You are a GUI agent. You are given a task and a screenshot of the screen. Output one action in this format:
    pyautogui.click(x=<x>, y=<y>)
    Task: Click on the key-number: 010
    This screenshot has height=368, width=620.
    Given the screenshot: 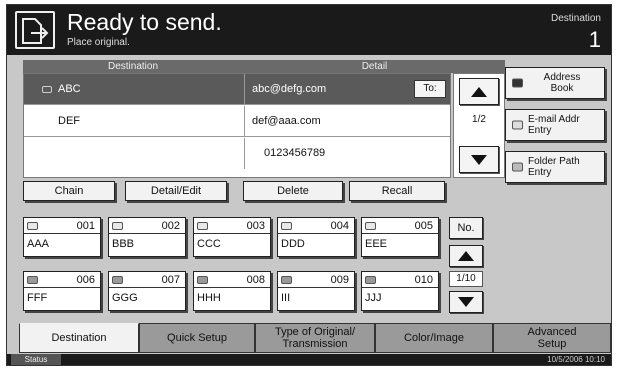 What is the action you would take?
    pyautogui.click(x=423, y=280)
    